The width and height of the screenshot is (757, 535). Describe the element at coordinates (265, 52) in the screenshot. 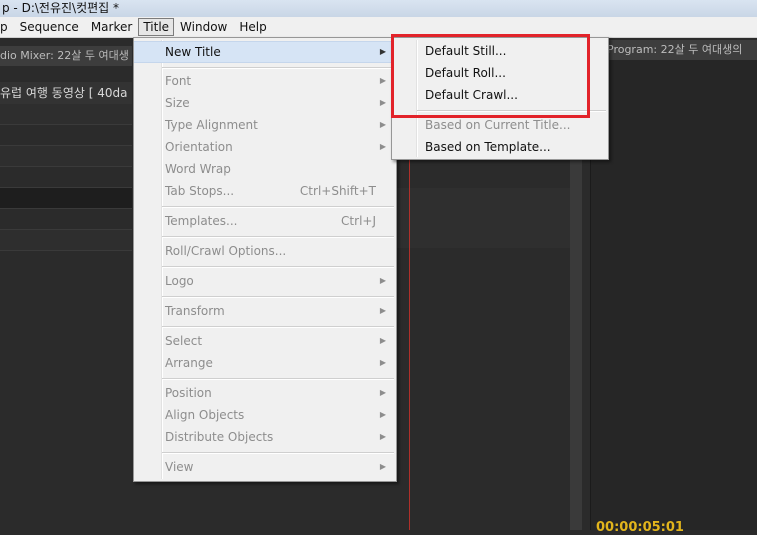

I see `menu-item-new-title: New Title ▶` at that location.